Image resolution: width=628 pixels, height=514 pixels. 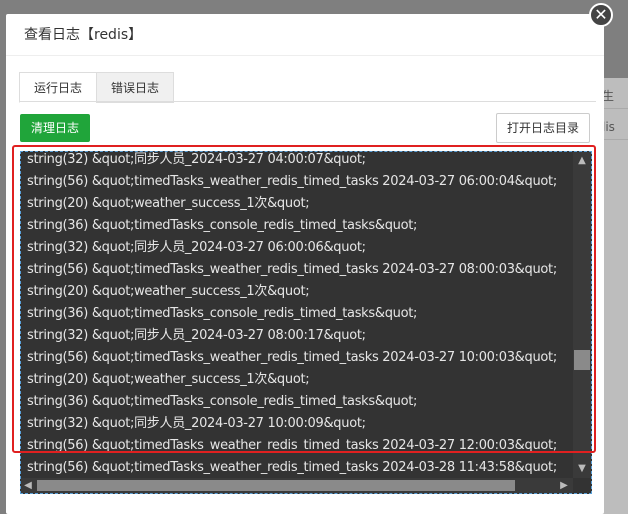 I want to click on open-log-dir-button: 打开日志目录, so click(x=543, y=128).